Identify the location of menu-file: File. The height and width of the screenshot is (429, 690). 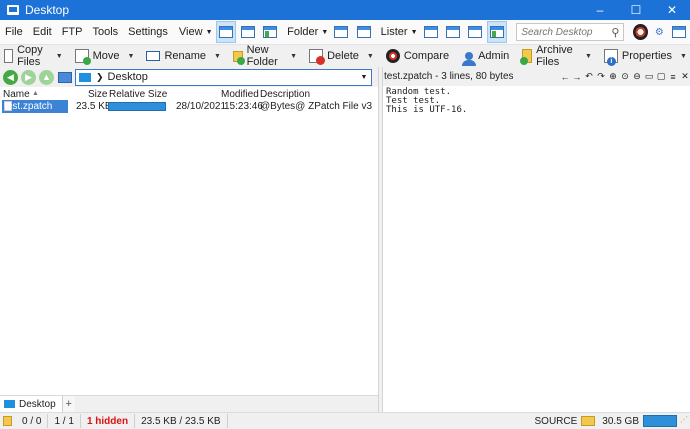
(14, 32).